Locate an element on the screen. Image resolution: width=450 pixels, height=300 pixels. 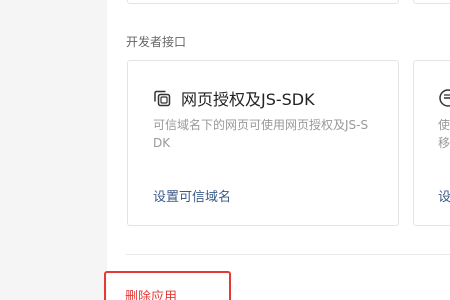
minus-circle-icon is located at coordinates (444, 98).